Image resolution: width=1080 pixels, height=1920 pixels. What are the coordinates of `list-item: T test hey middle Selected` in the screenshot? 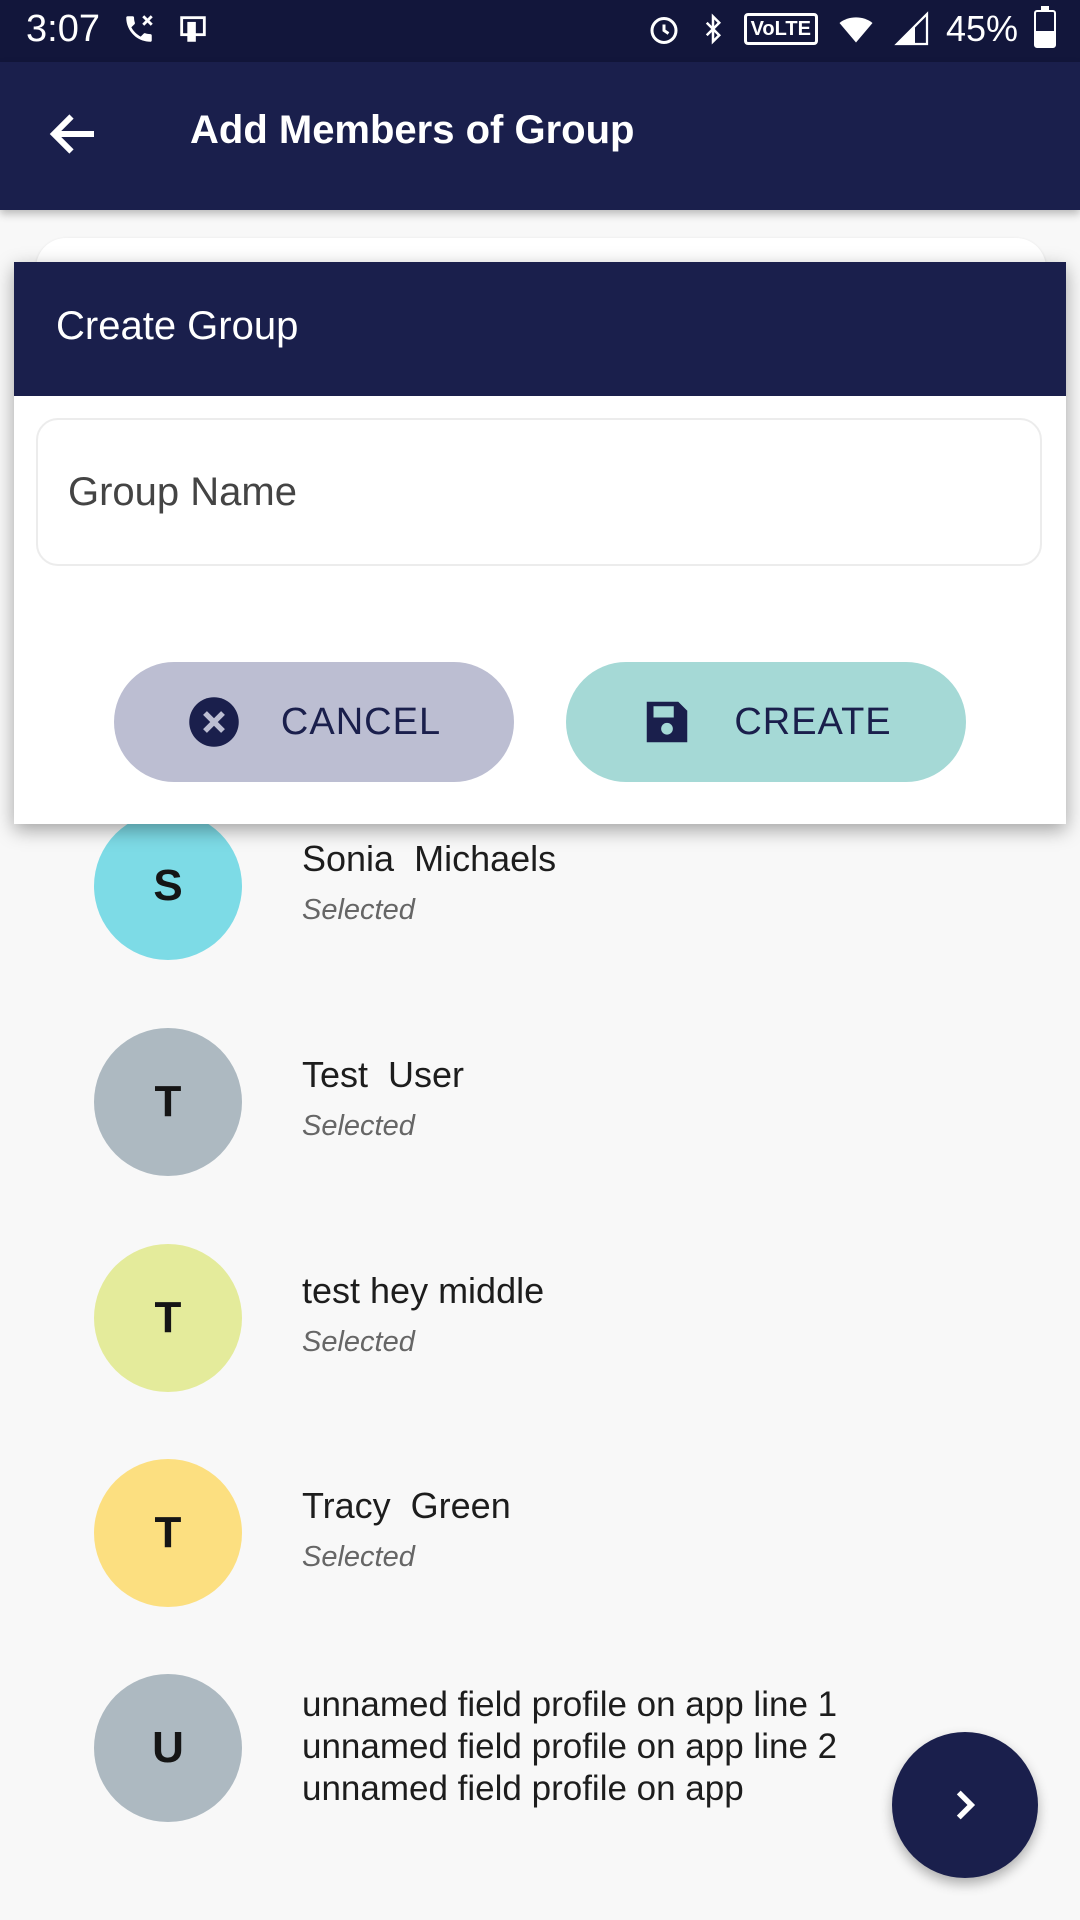 It's located at (540, 1324).